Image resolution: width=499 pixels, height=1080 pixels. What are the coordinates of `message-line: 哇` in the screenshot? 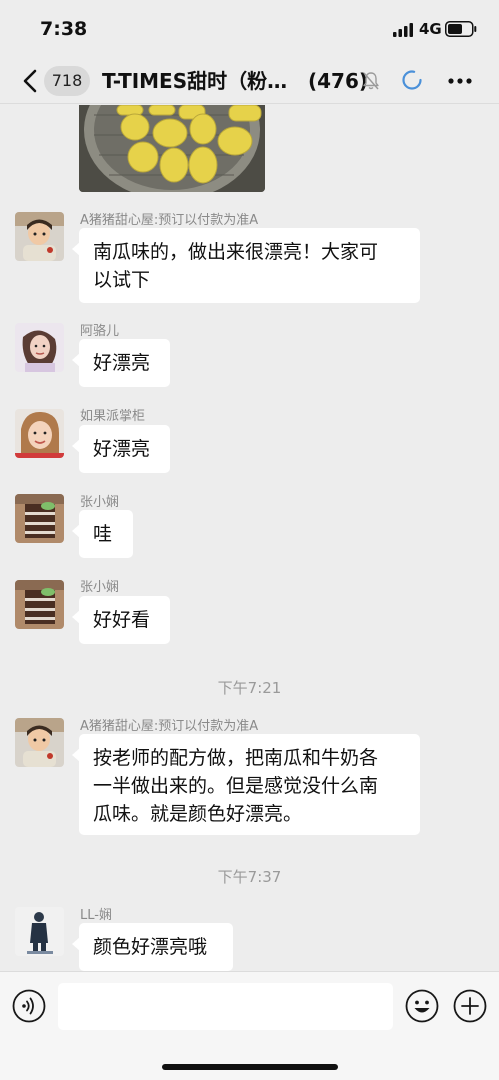 It's located at (103, 534).